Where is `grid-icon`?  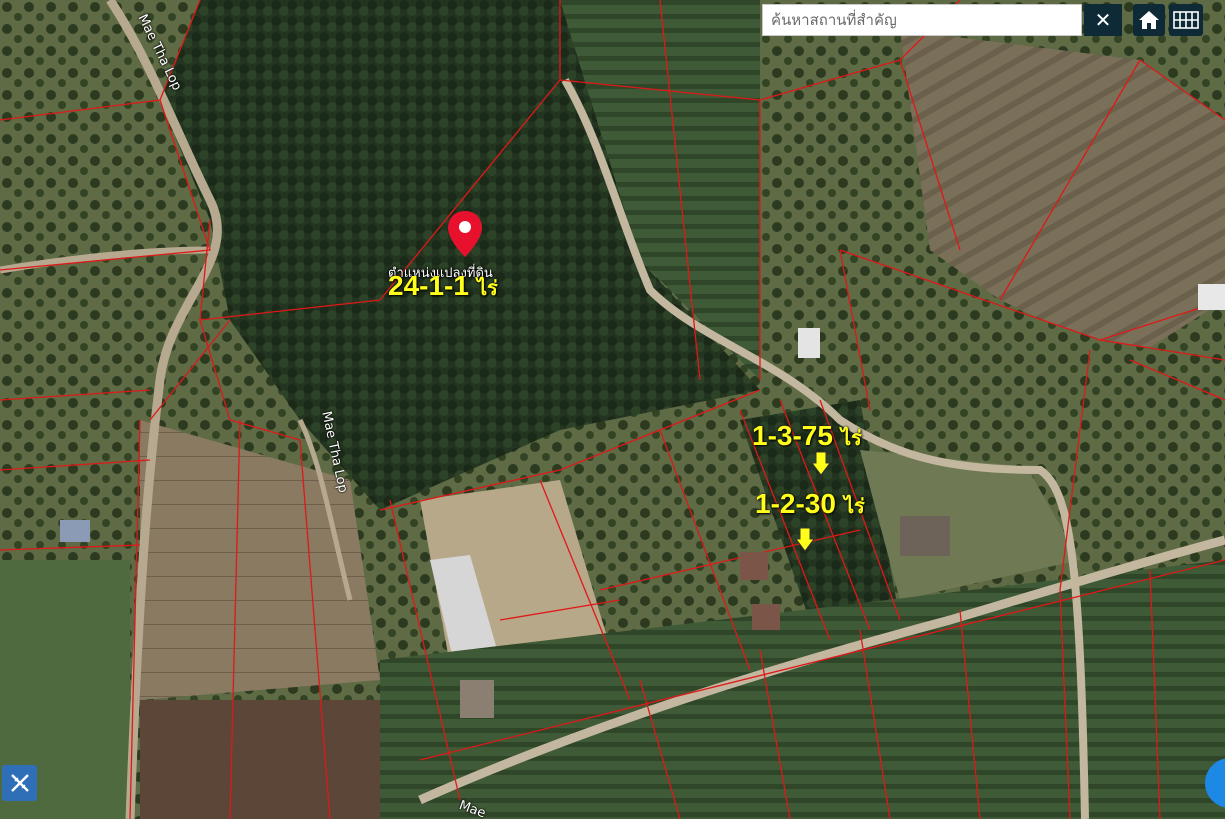
grid-icon is located at coordinates (1186, 20).